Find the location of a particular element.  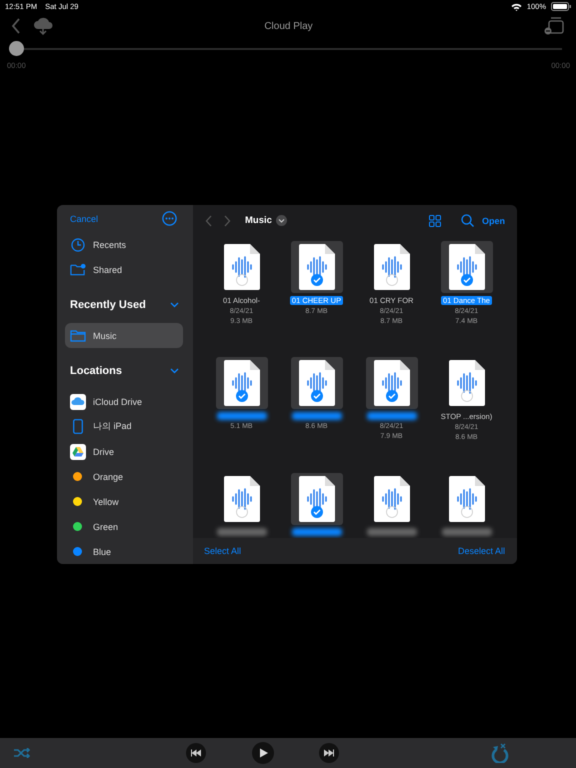

search-icon is located at coordinates (467, 220).